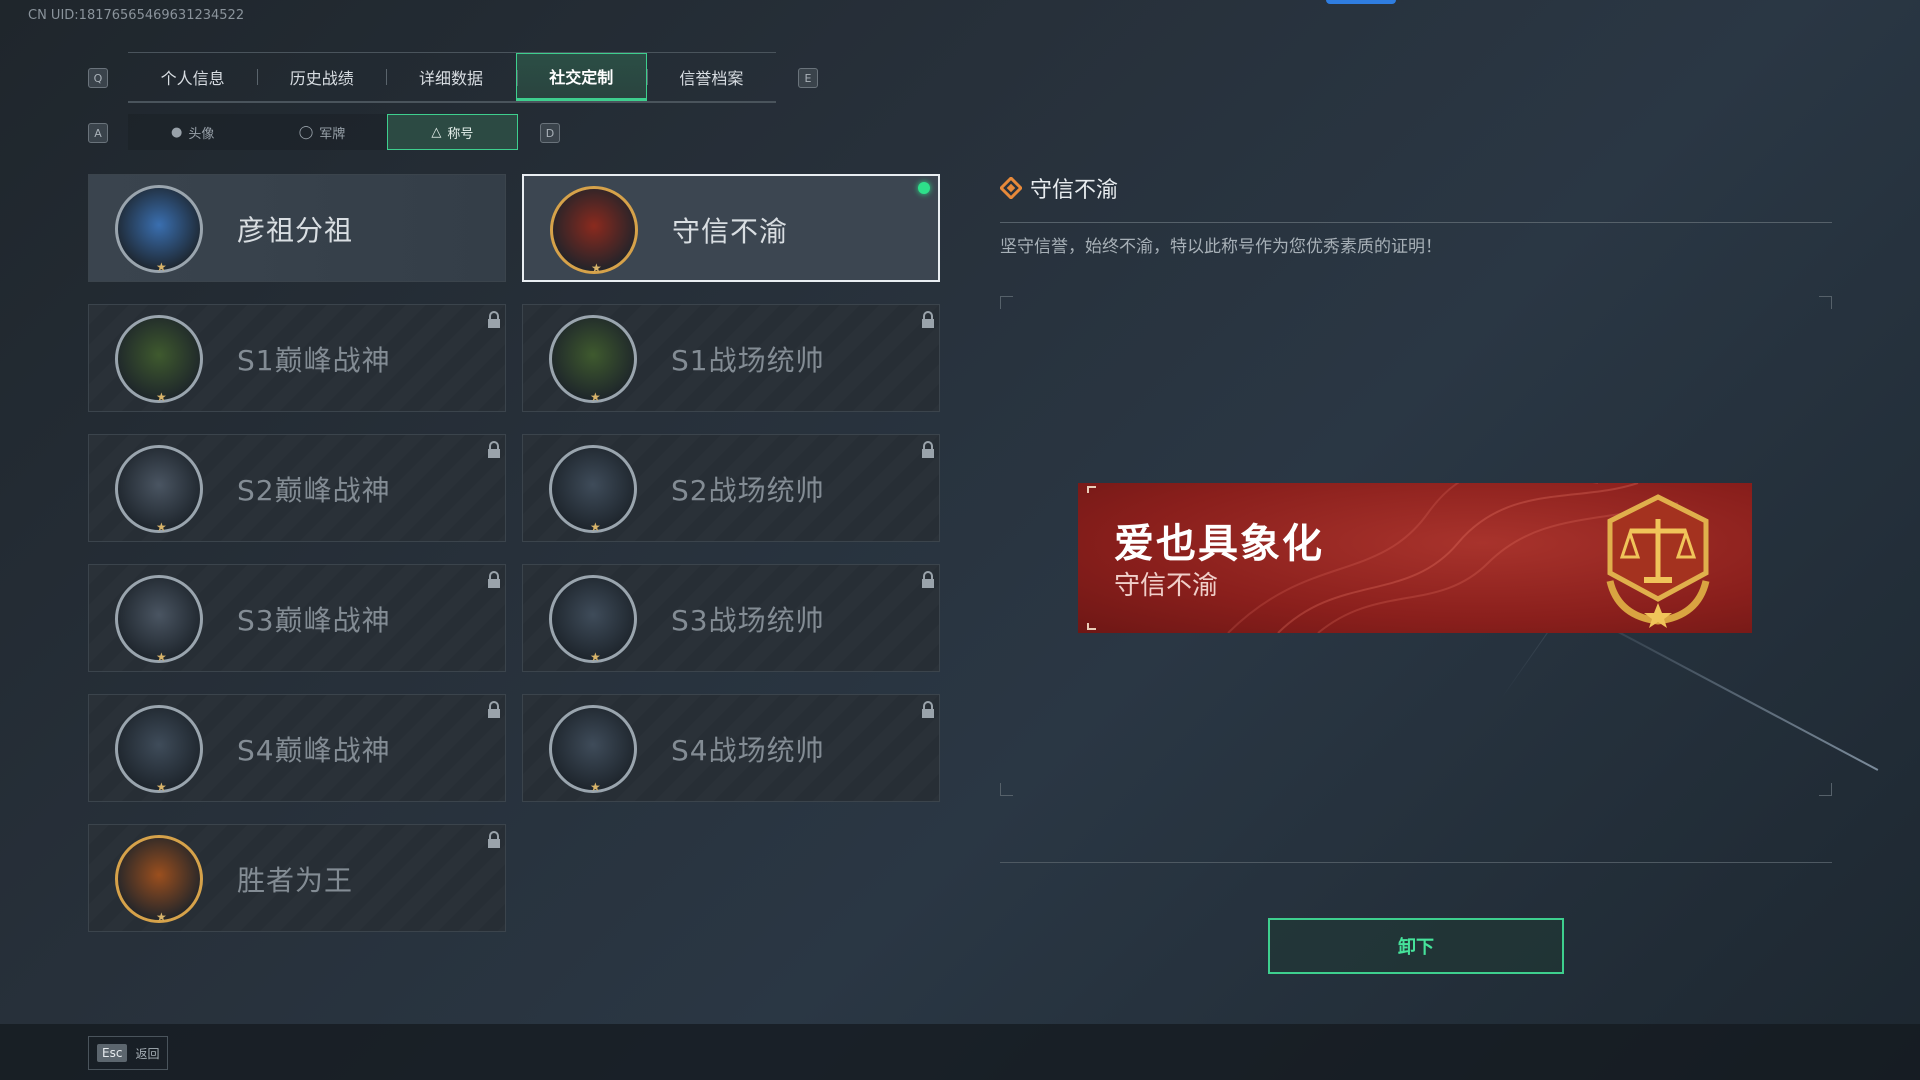 Image resolution: width=1920 pixels, height=1080 pixels. I want to click on helicopter-emblem-icon: ★, so click(593, 489).